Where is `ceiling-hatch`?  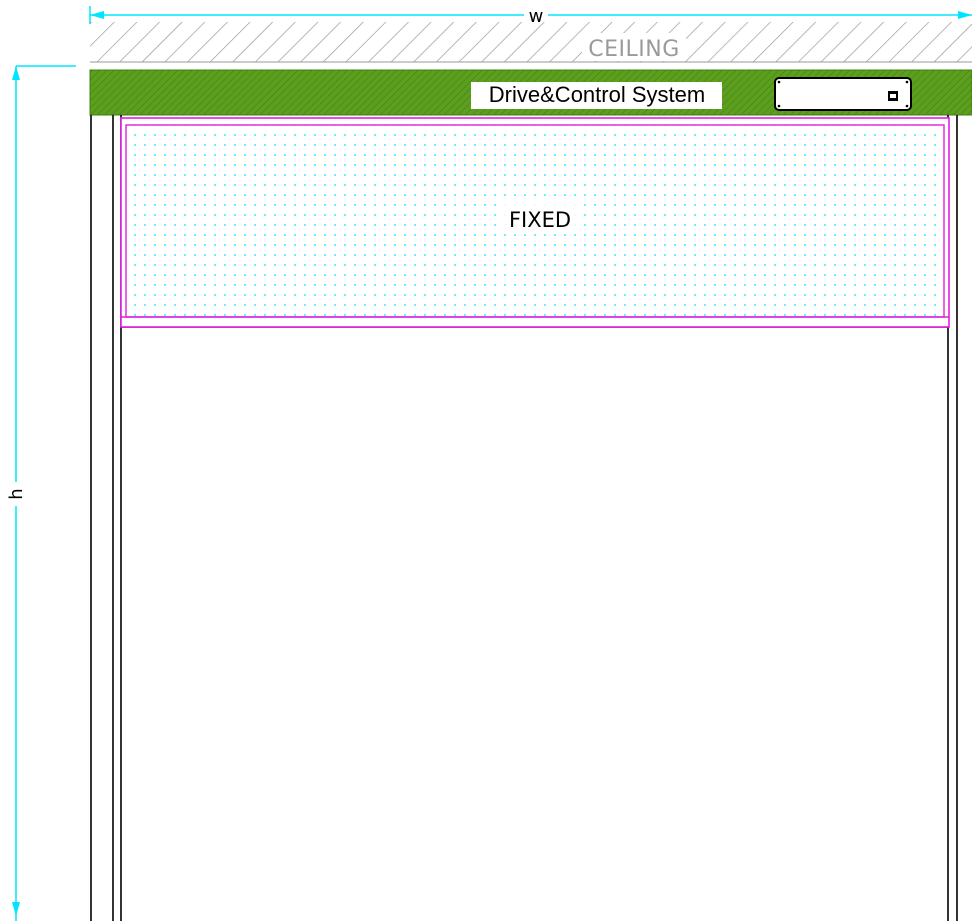 ceiling-hatch is located at coordinates (531, 42).